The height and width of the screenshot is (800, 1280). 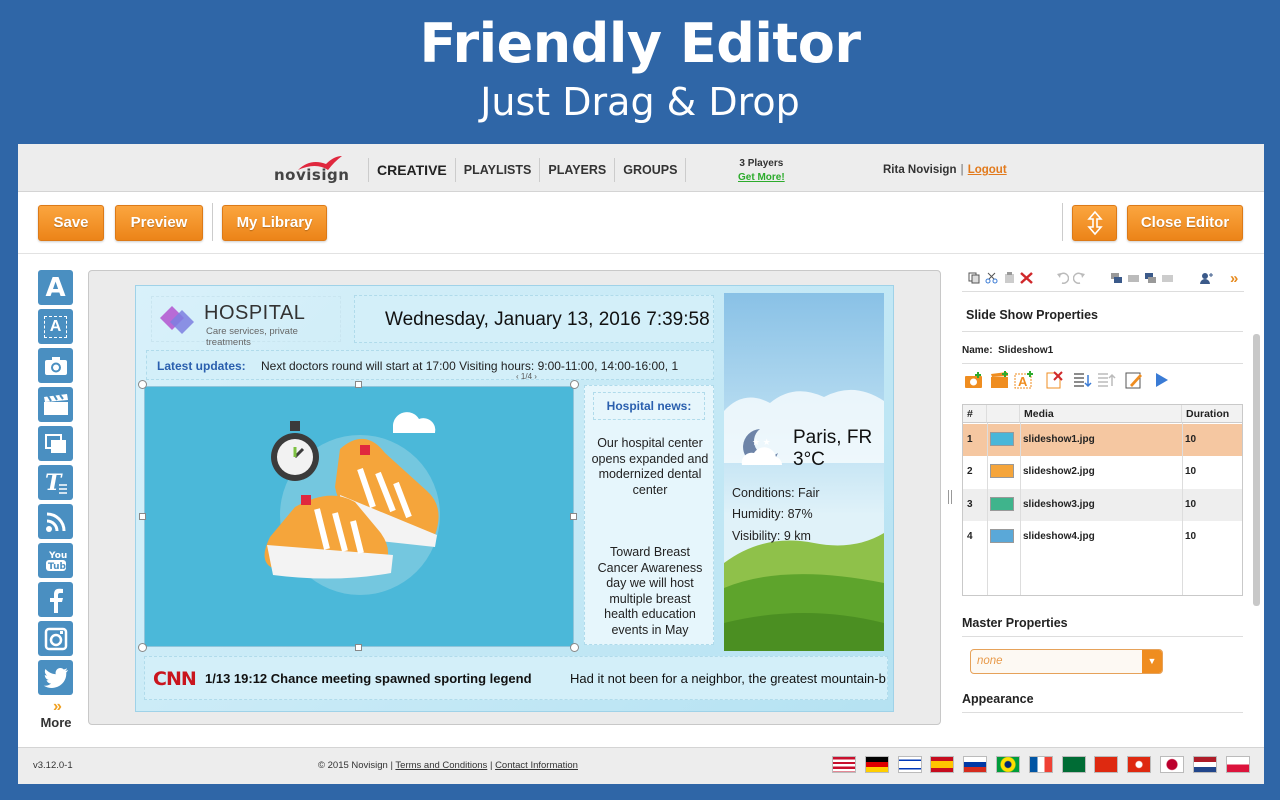 I want to click on send-backward-icon, so click(x=1167, y=278).